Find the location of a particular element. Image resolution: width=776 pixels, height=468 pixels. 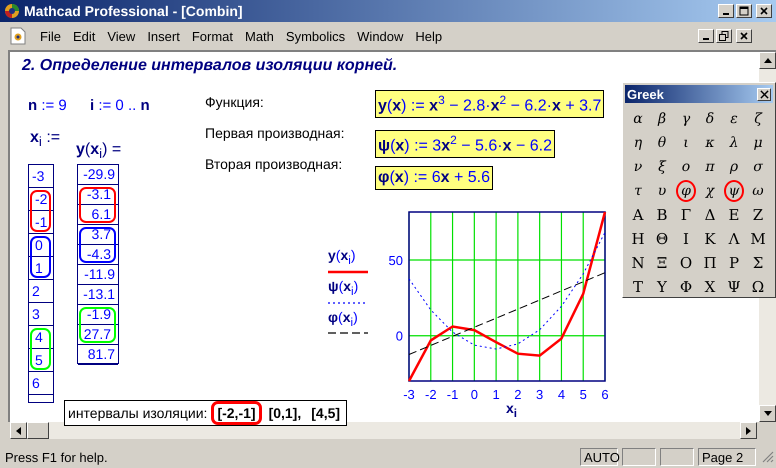

menu-item: Help is located at coordinates (428, 36).